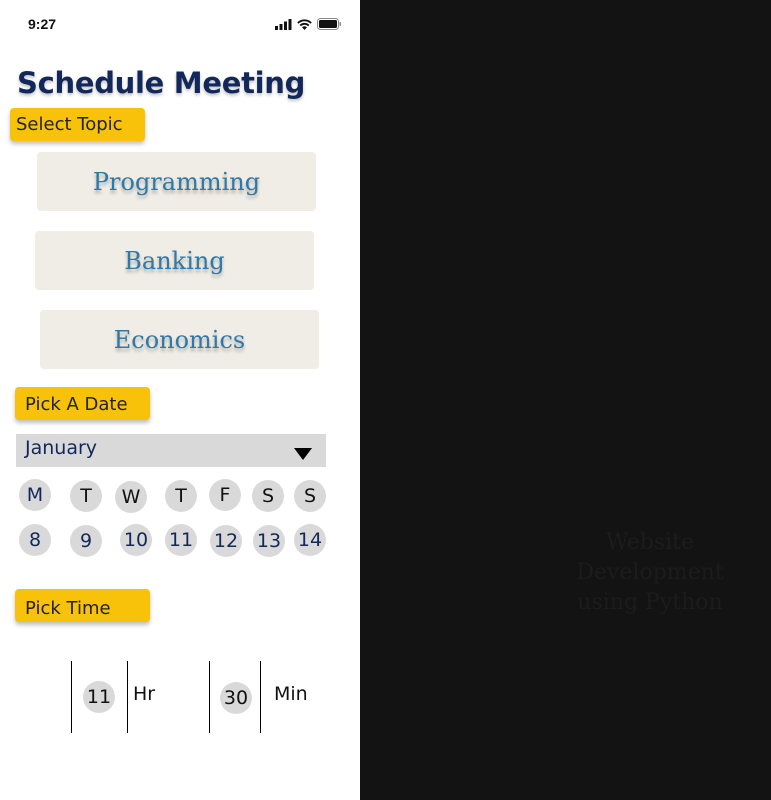 This screenshot has width=771, height=800. I want to click on weekday-friday: F, so click(225, 495).